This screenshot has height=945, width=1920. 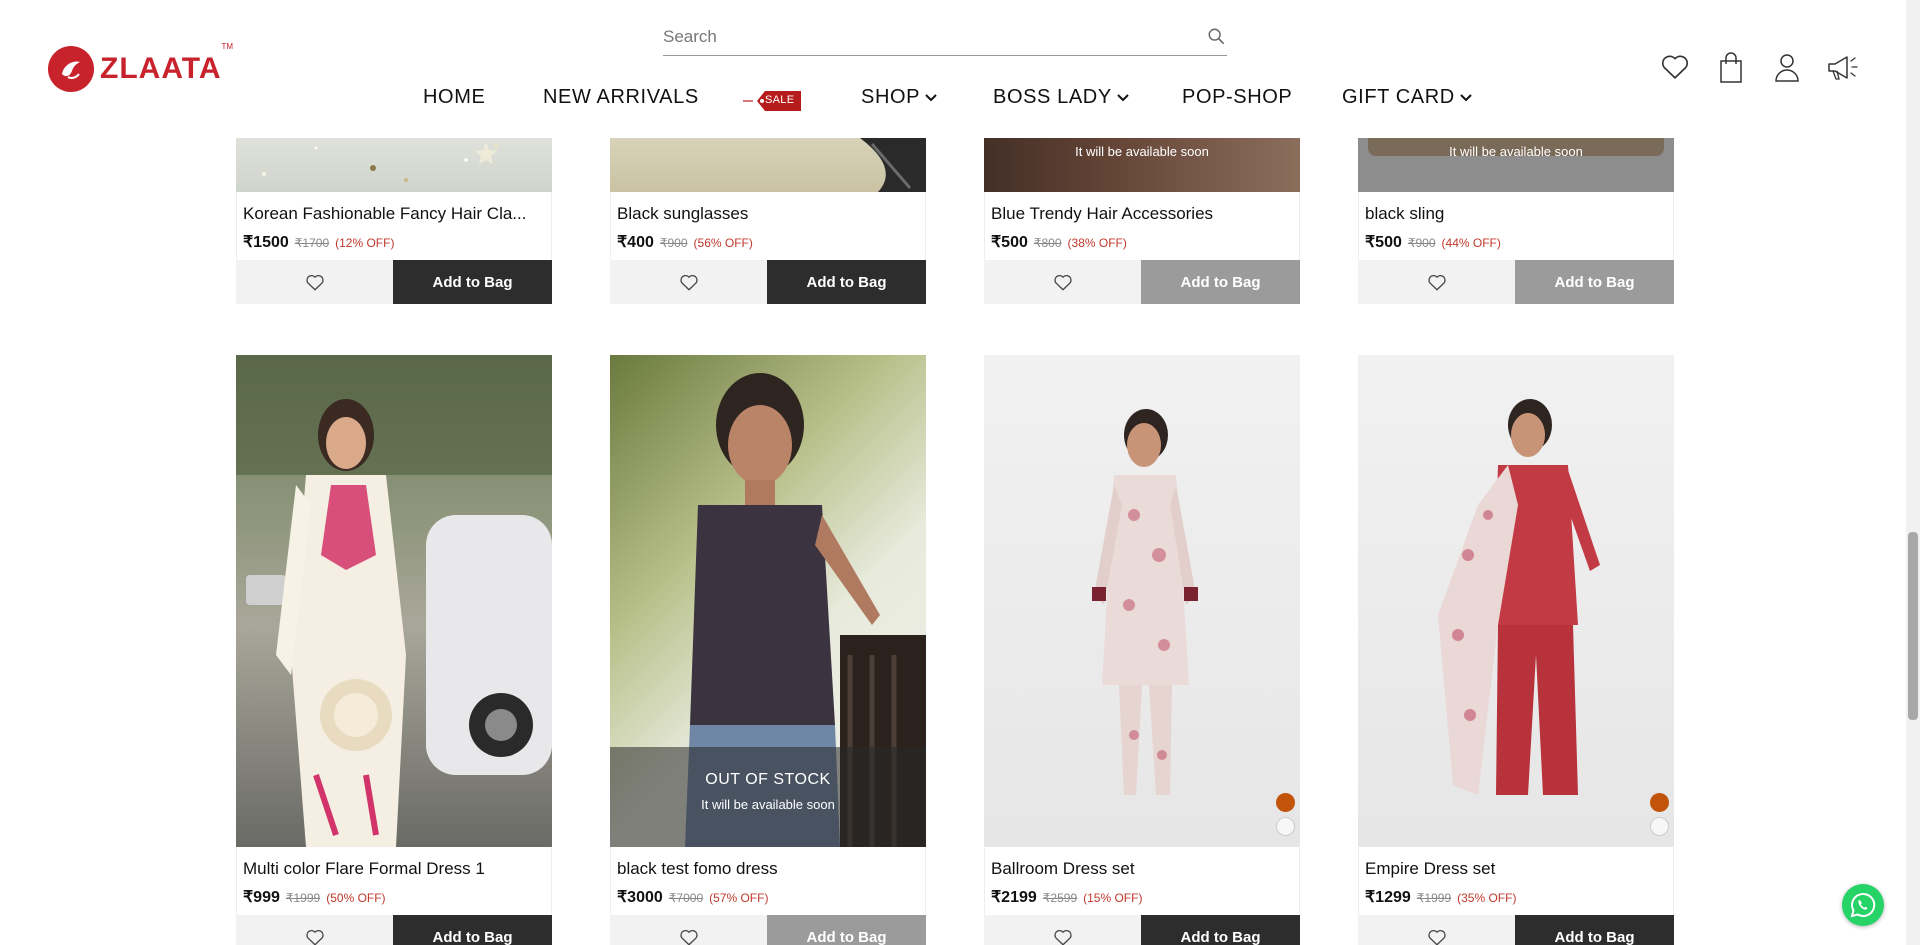 What do you see at coordinates (1913, 472) in the screenshot?
I see `page-scrollbar` at bounding box center [1913, 472].